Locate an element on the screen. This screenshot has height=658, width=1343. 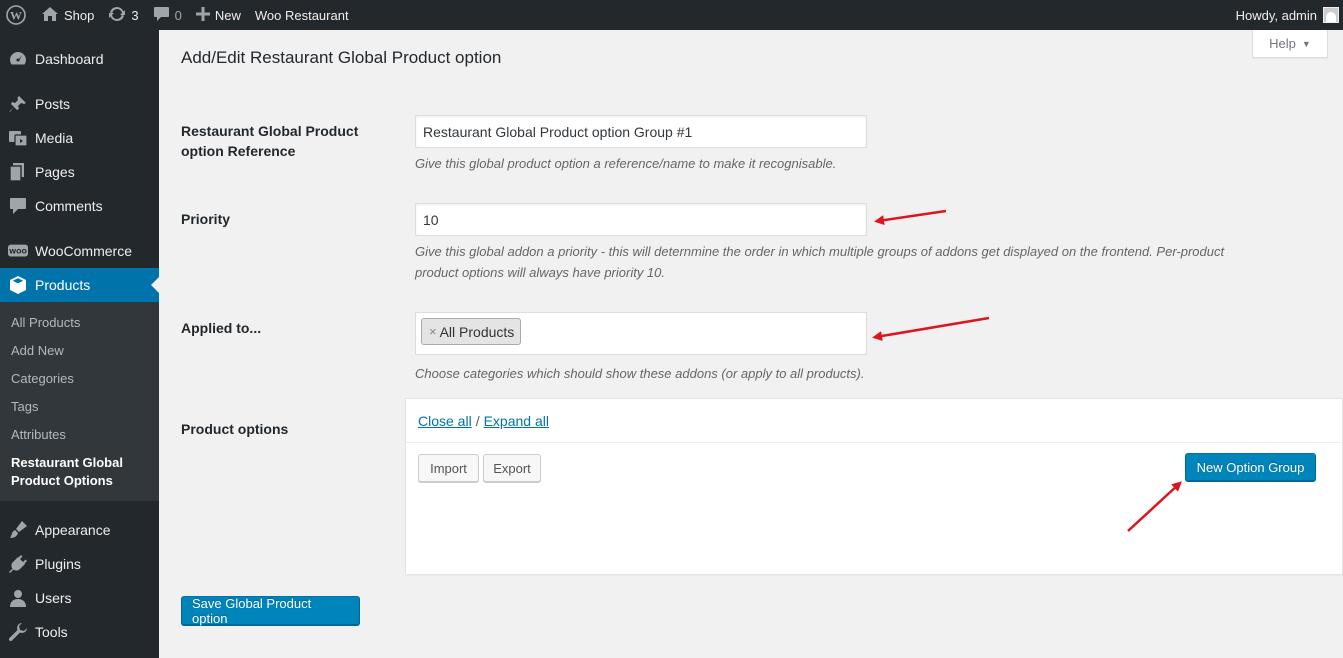
plus-icon is located at coordinates (202, 15).